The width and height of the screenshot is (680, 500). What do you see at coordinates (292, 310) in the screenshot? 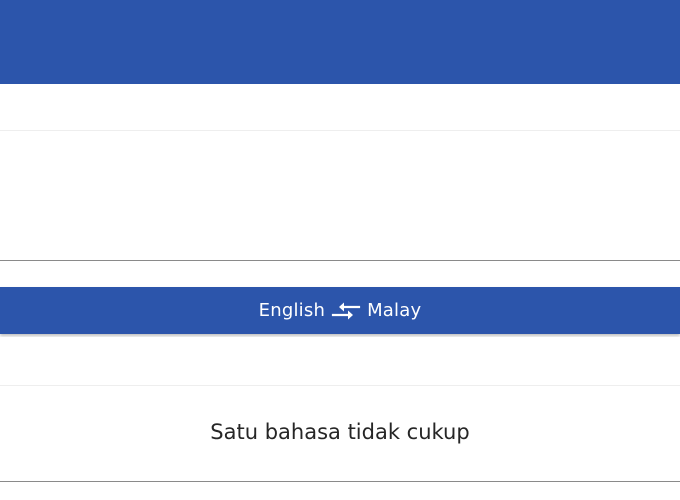
I see `source-language-label: English` at bounding box center [292, 310].